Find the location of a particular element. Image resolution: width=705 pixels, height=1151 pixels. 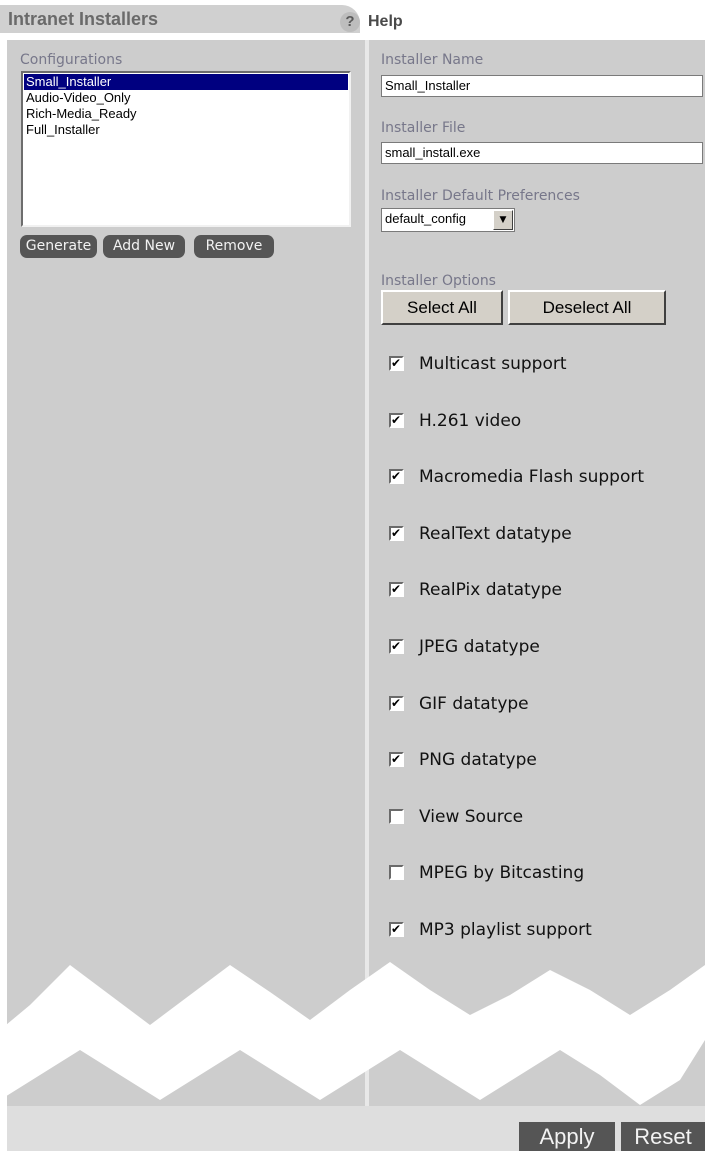

installer-options-label: Installer Options is located at coordinates (438, 281).